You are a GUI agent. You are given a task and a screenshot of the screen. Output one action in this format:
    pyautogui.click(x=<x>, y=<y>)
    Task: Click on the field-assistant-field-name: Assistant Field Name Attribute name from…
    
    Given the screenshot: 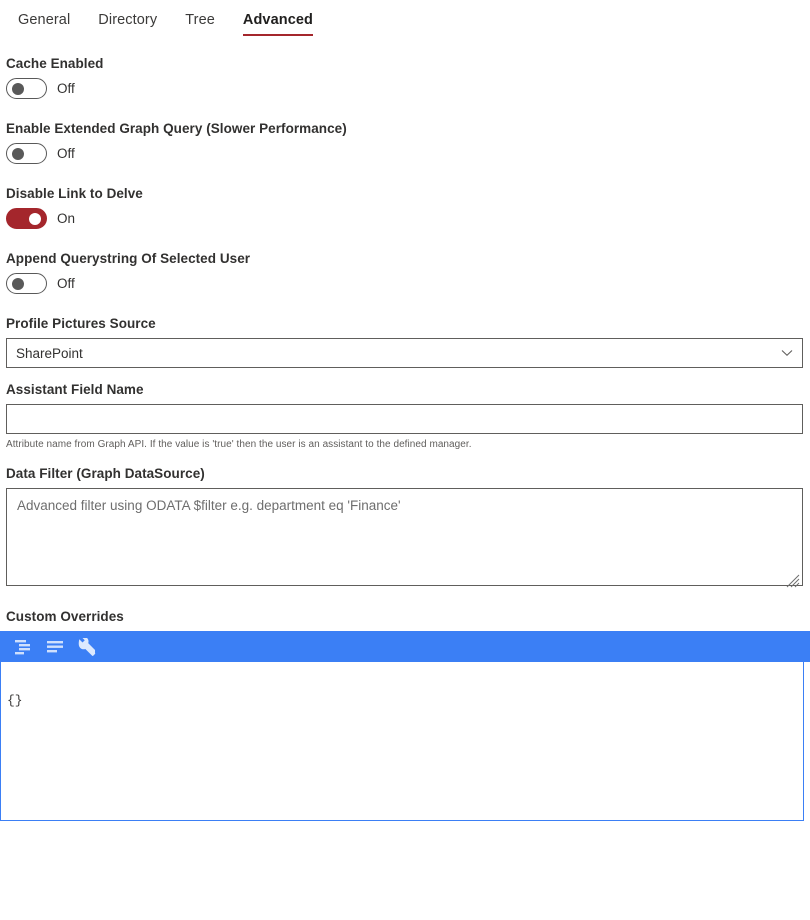 What is the action you would take?
    pyautogui.click(x=404, y=416)
    